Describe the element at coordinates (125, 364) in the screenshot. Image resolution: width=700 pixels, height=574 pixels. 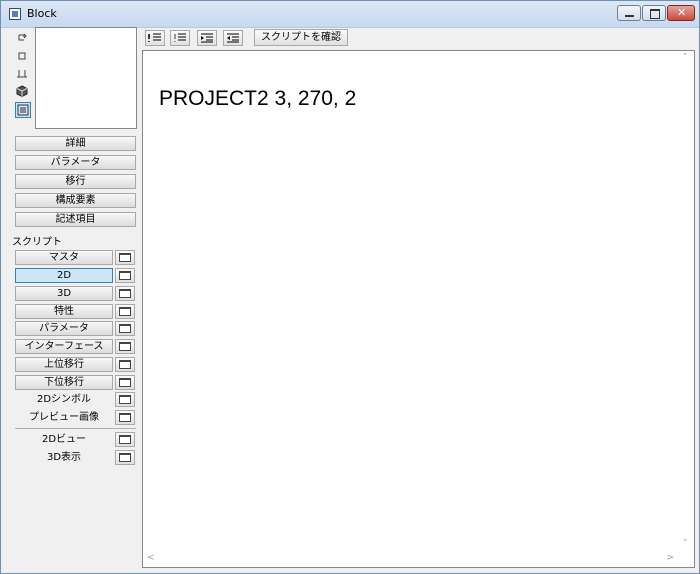
I see `script-forward-migration-window-icon` at that location.